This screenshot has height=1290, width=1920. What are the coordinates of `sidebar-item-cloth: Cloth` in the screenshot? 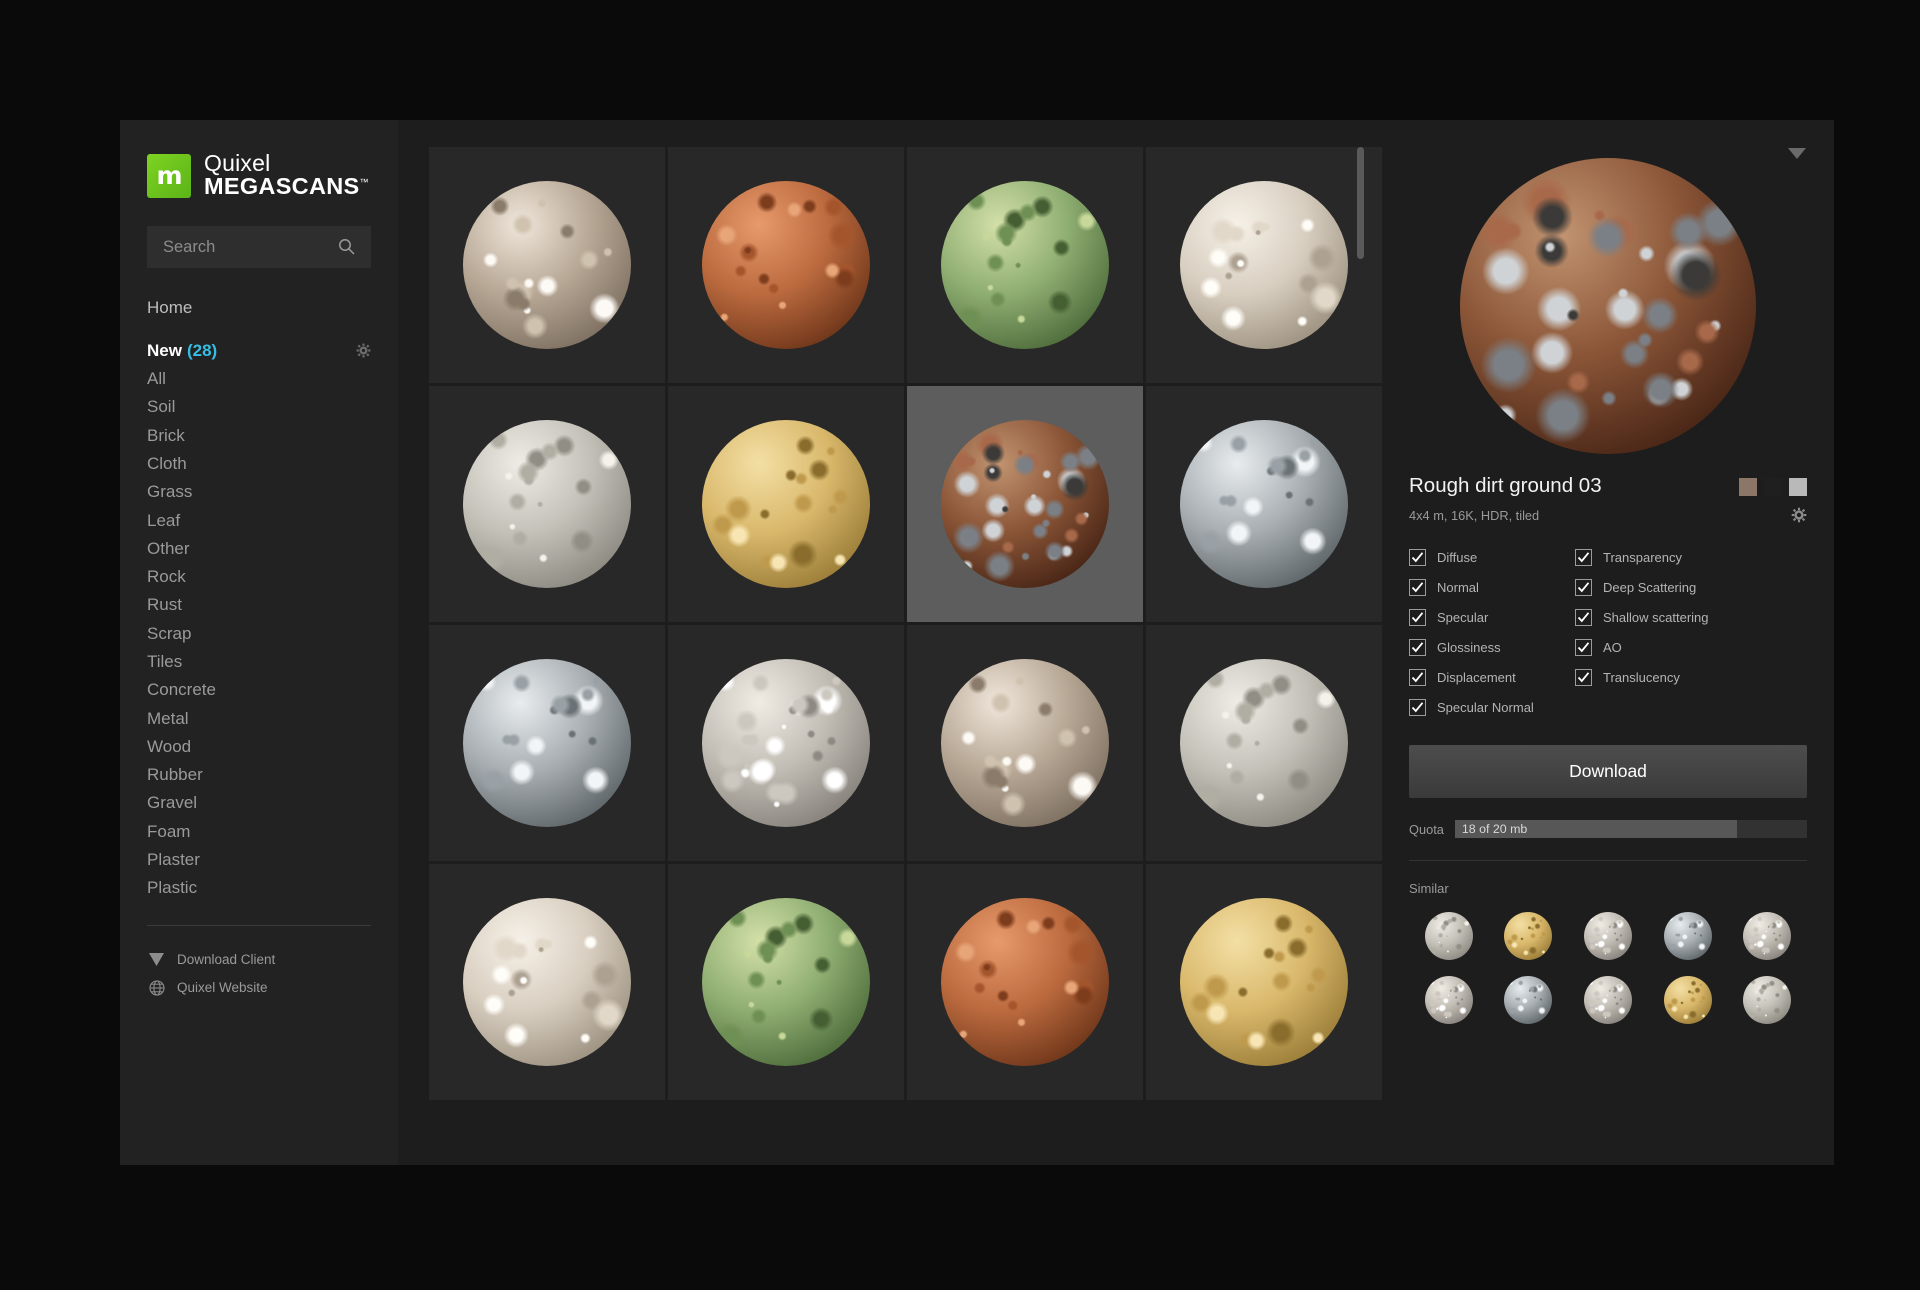 It's located at (259, 464).